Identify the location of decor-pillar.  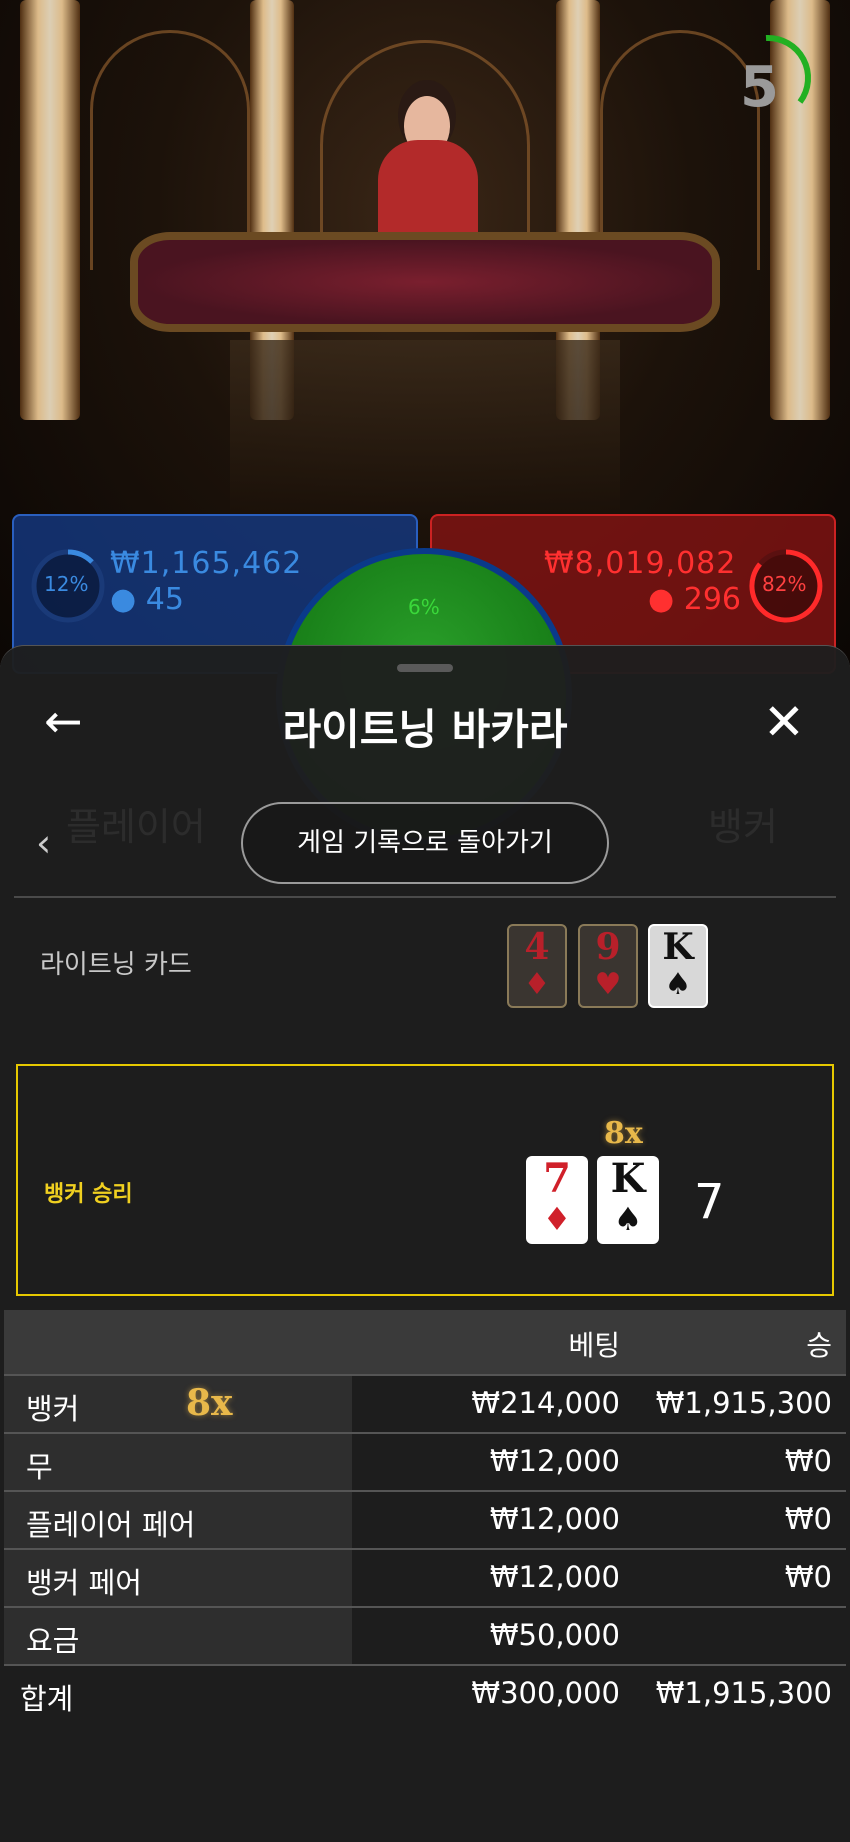
(50, 210).